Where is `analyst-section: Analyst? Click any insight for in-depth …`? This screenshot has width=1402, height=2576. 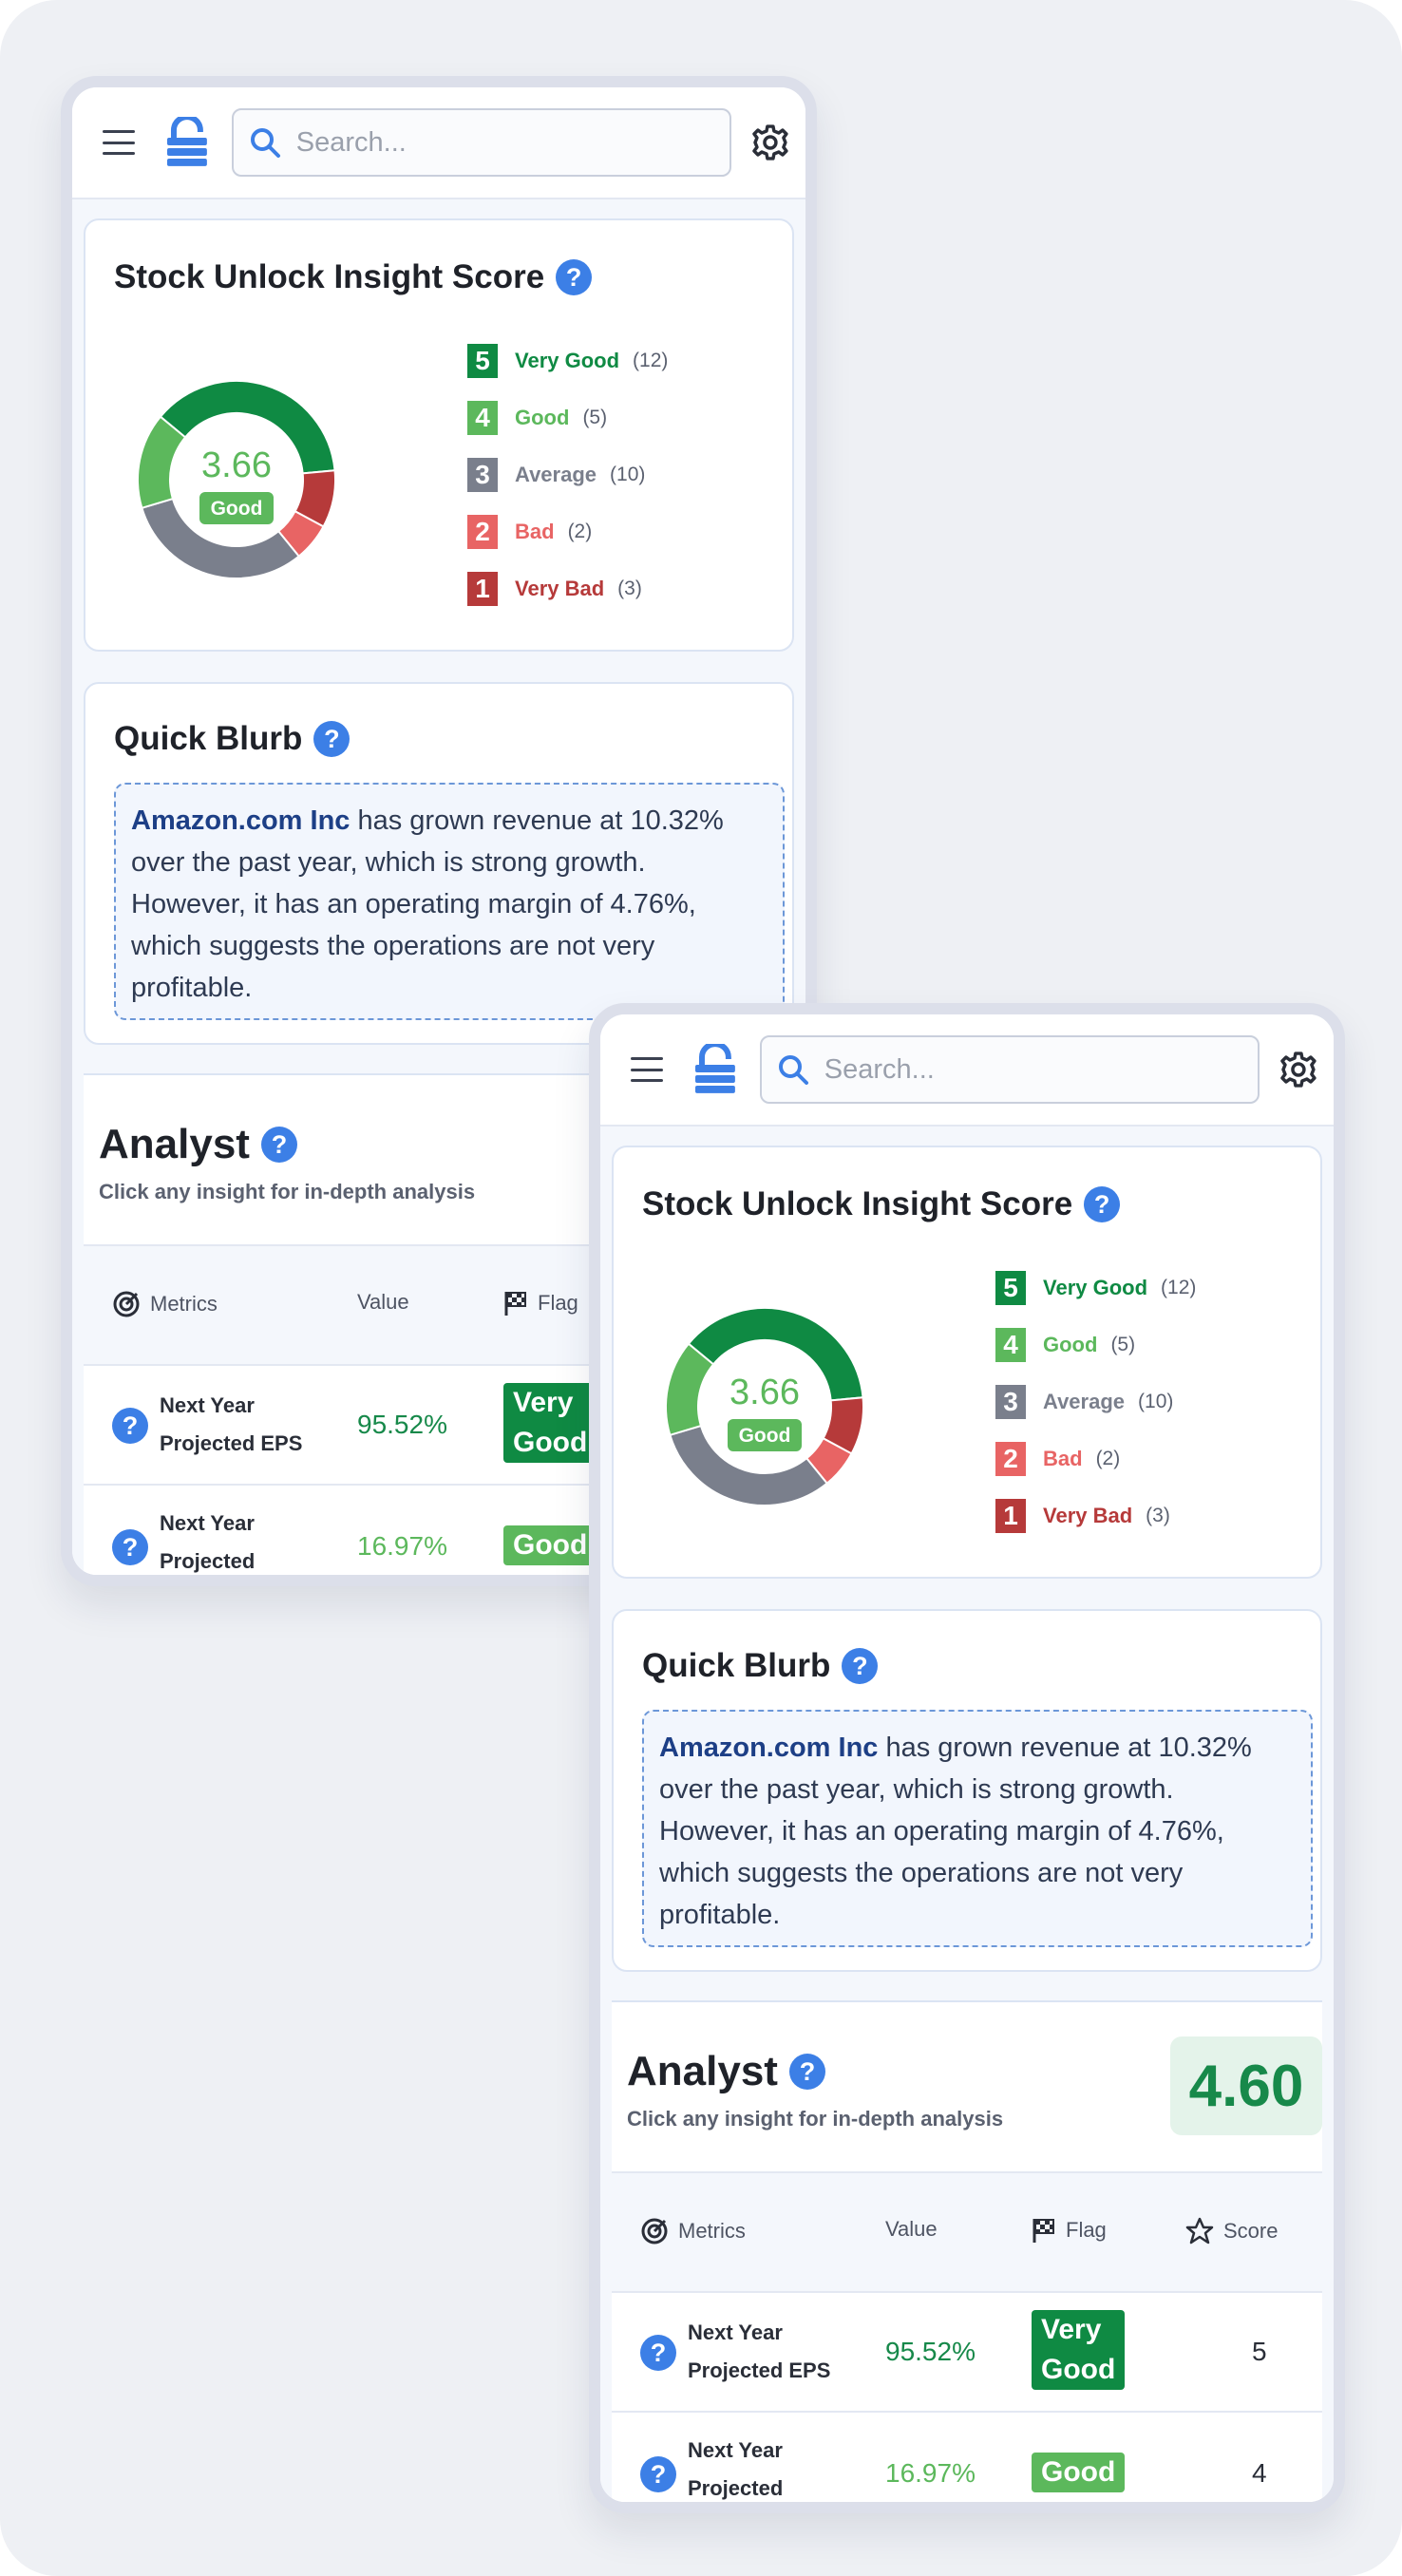 analyst-section: Analyst? Click any insight for in-depth … is located at coordinates (967, 2251).